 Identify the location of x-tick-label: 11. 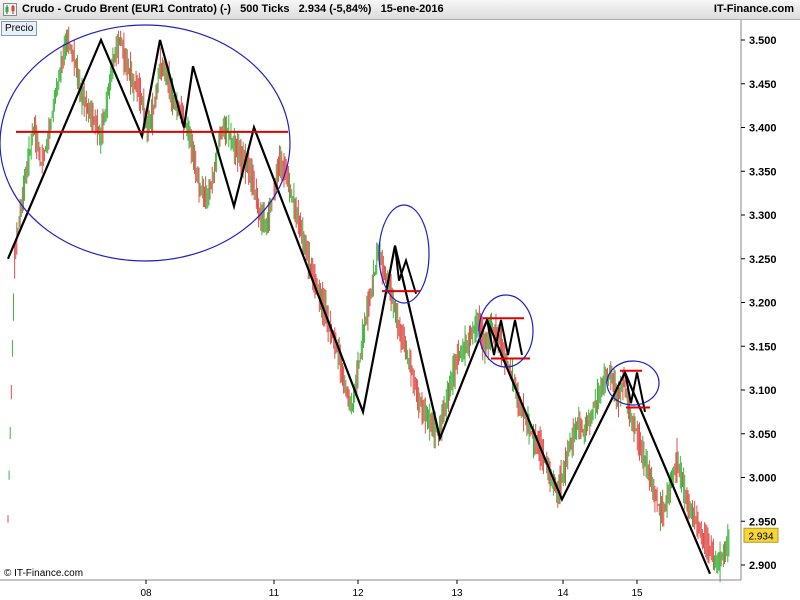
(274, 593).